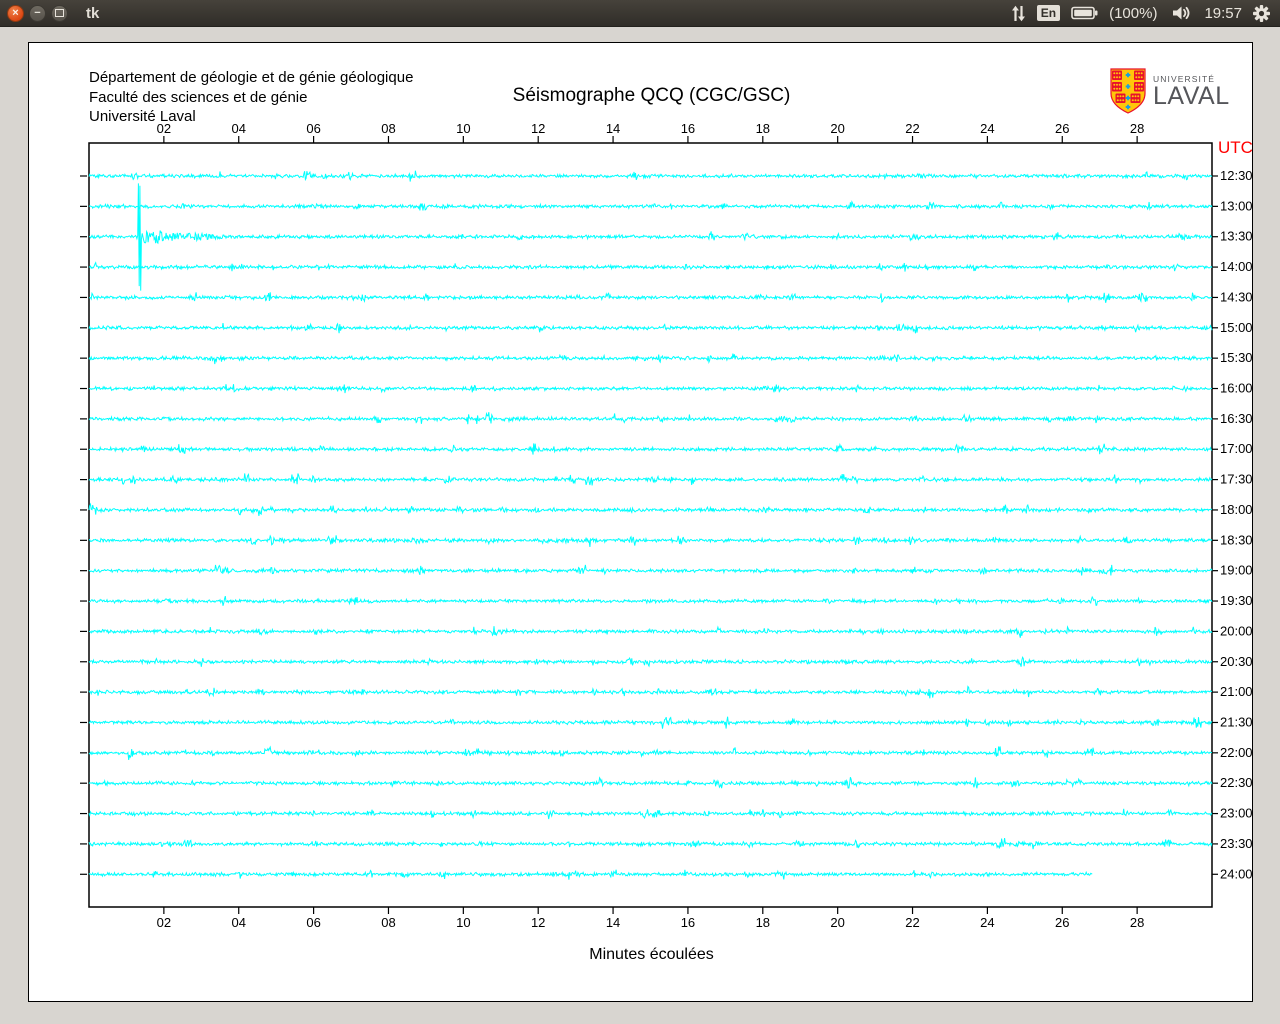 The height and width of the screenshot is (1024, 1280). What do you see at coordinates (650, 266) in the screenshot?
I see `seismogram-trace-14:00` at bounding box center [650, 266].